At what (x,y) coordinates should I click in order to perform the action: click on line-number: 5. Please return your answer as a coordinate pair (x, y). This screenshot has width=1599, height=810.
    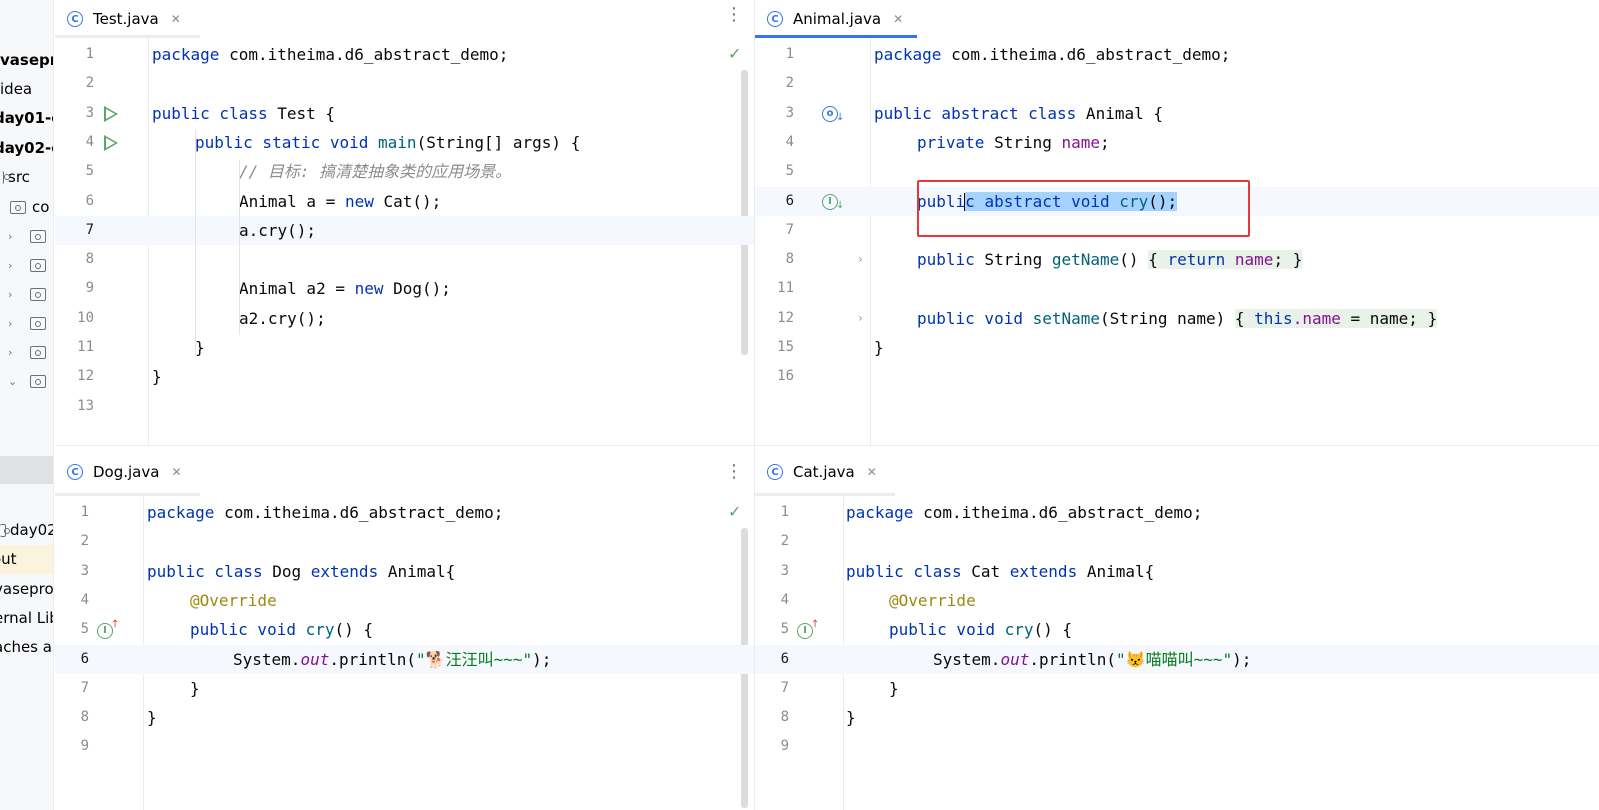
    Looking at the image, I should click on (89, 171).